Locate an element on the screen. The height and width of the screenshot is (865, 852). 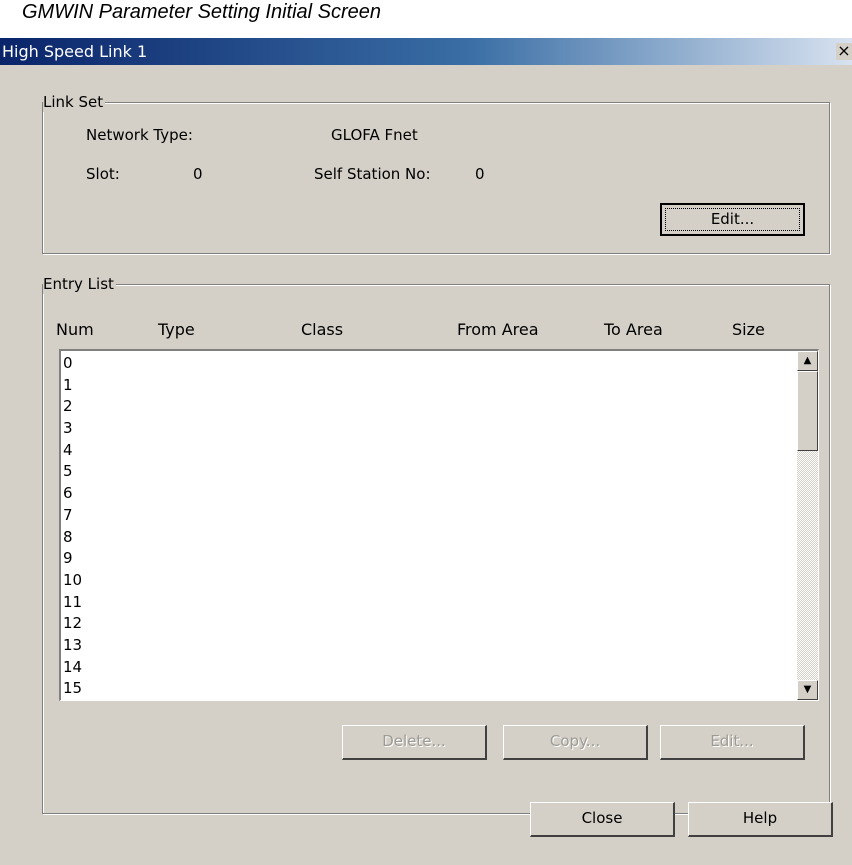
help-button: Help is located at coordinates (760, 819).